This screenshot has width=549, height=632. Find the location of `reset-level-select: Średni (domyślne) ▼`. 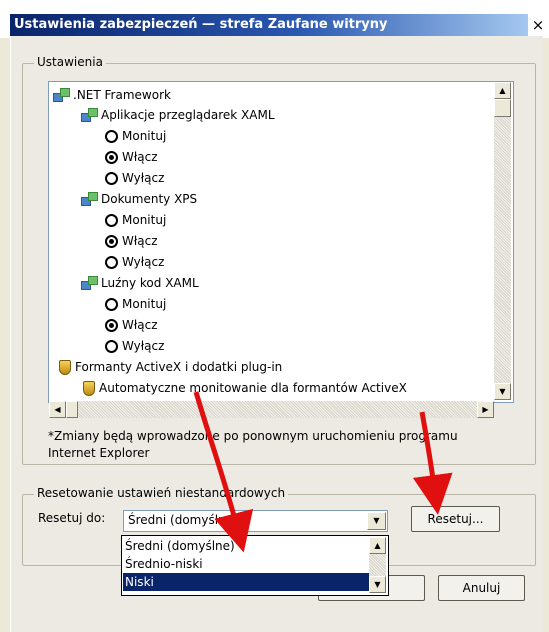

reset-level-select: Średni (domyślne) ▼ is located at coordinates (255, 521).